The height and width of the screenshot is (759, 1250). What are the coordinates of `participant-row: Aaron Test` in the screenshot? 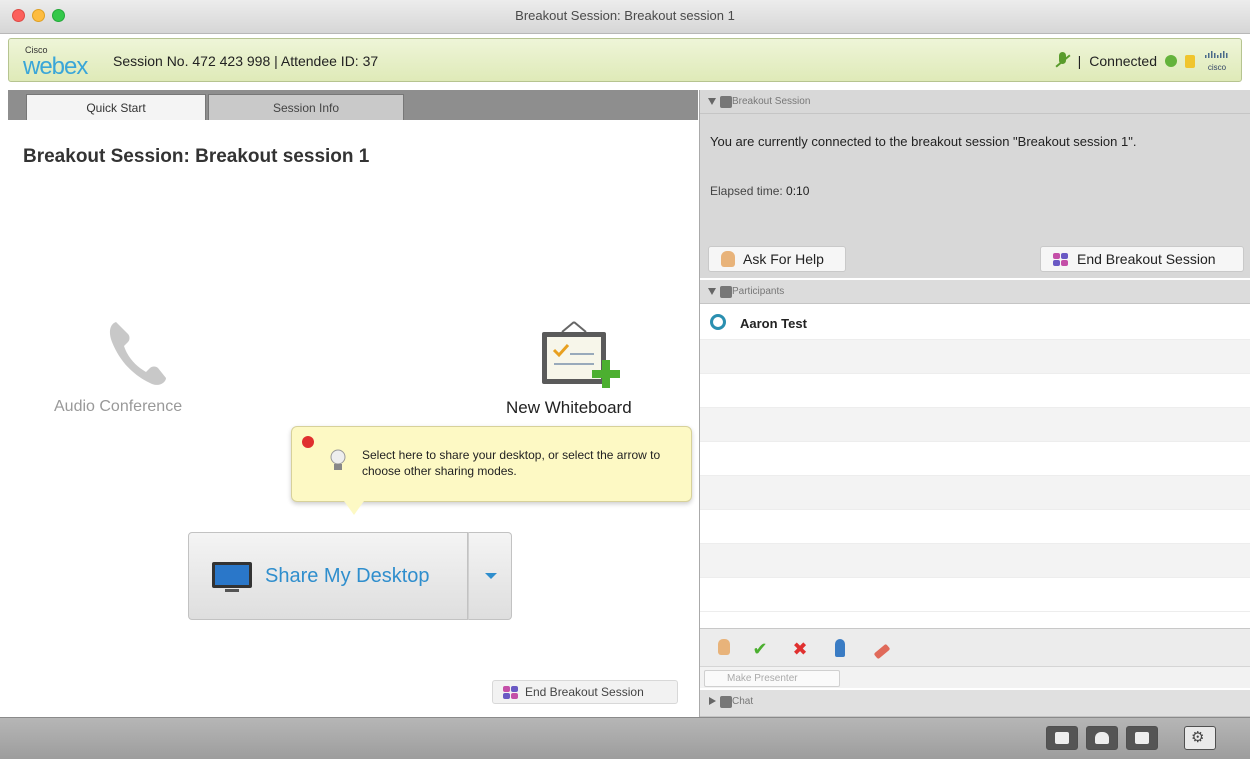 It's located at (975, 323).